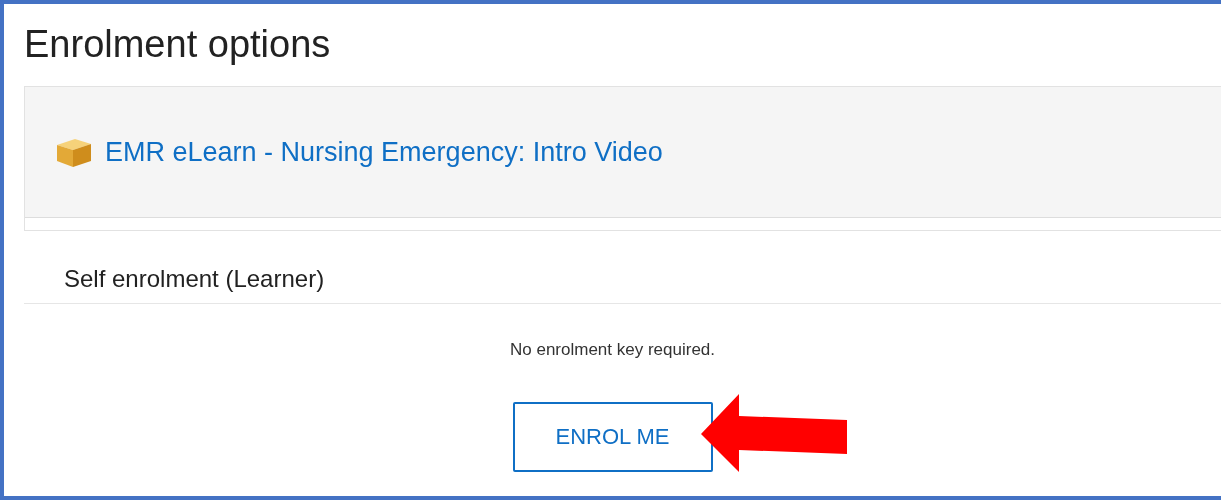  Describe the element at coordinates (384, 152) in the screenshot. I see `course-link: EMR eLearn - Nursing Emergency: Intro Video` at that location.